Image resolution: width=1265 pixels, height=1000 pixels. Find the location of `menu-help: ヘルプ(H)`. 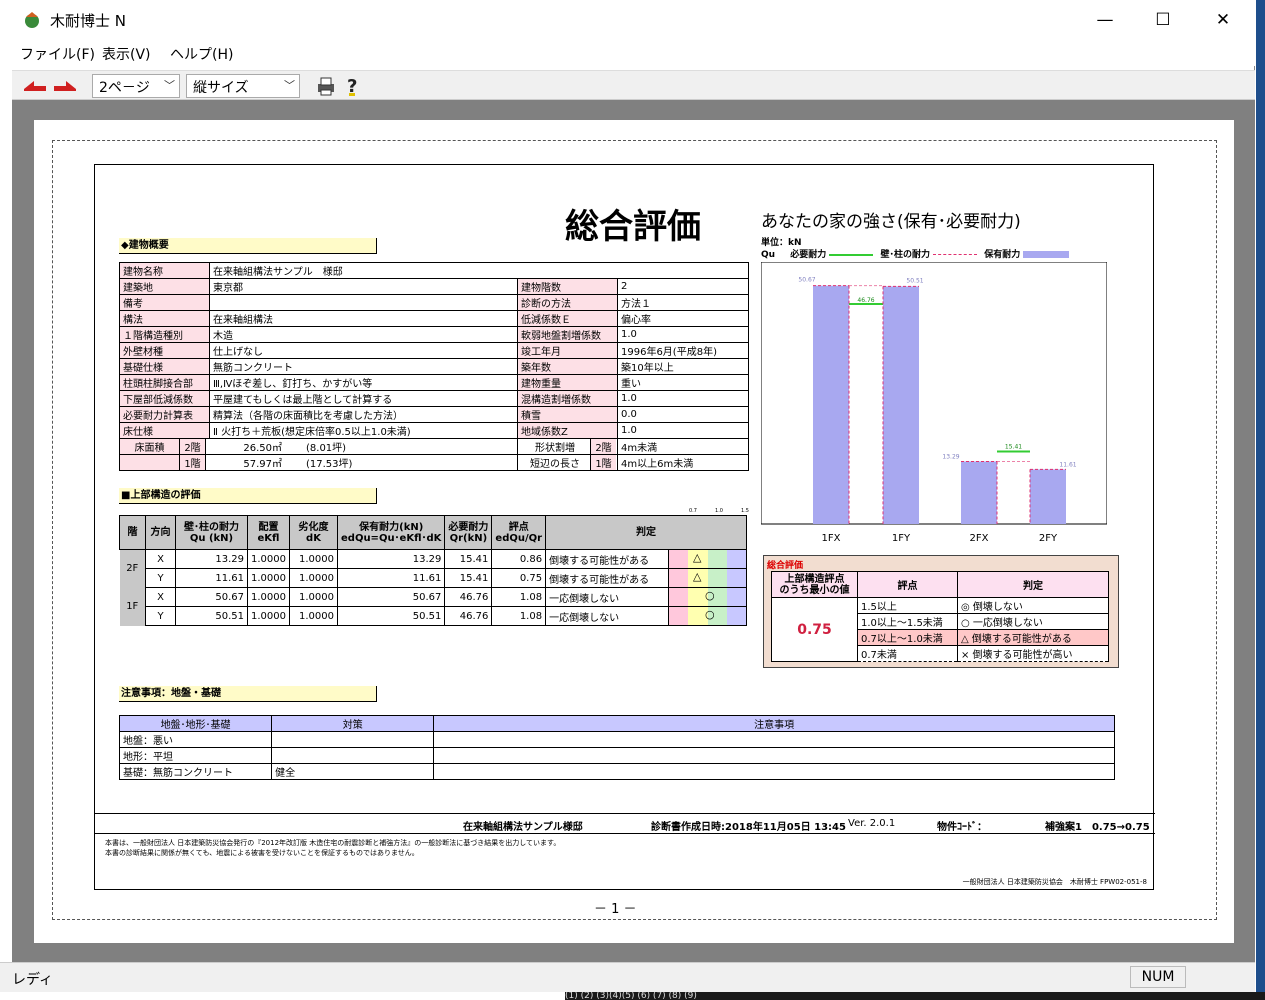

menu-help: ヘルプ(H) is located at coordinates (201, 54).